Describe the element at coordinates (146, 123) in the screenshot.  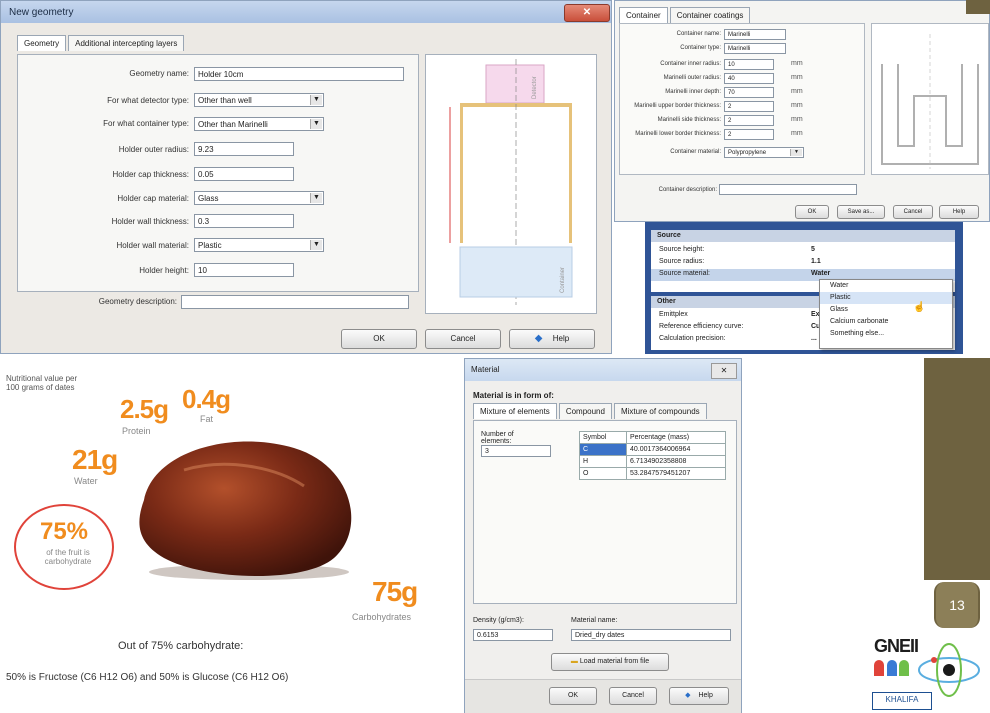
I see `container-type-label: For what container type:` at that location.